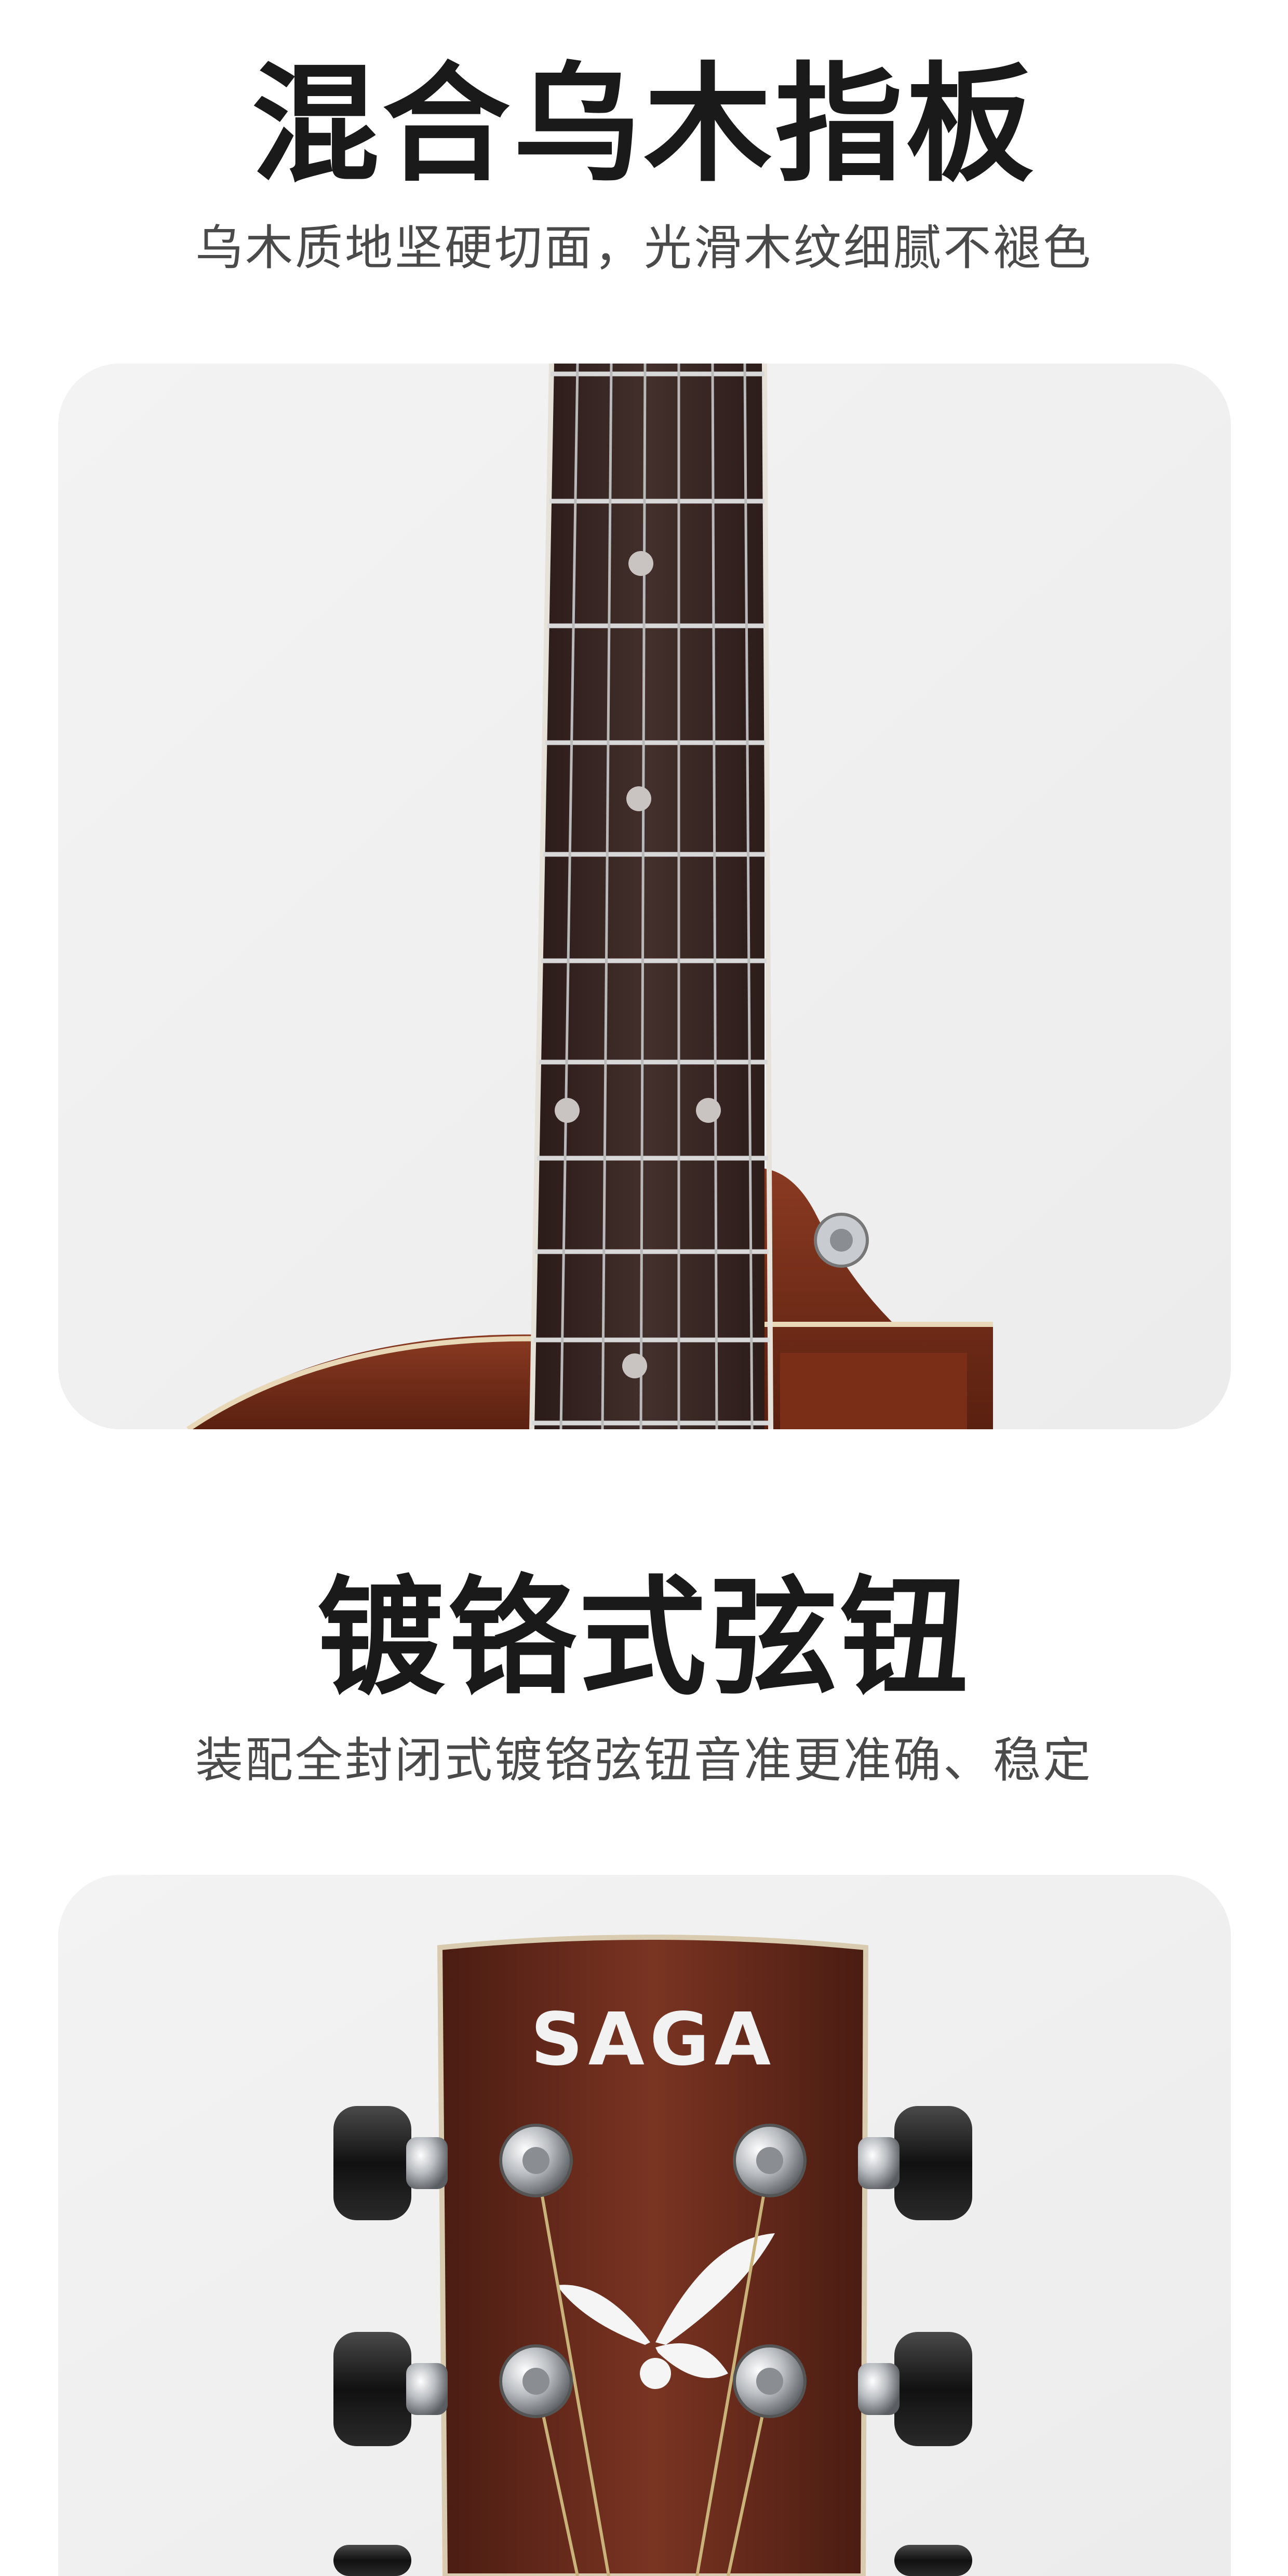 This screenshot has width=1288, height=2576. I want to click on section-subtitle-tuners: 装配全封闭式镀铬弦钮音准更准确、稳定, so click(644, 1761).